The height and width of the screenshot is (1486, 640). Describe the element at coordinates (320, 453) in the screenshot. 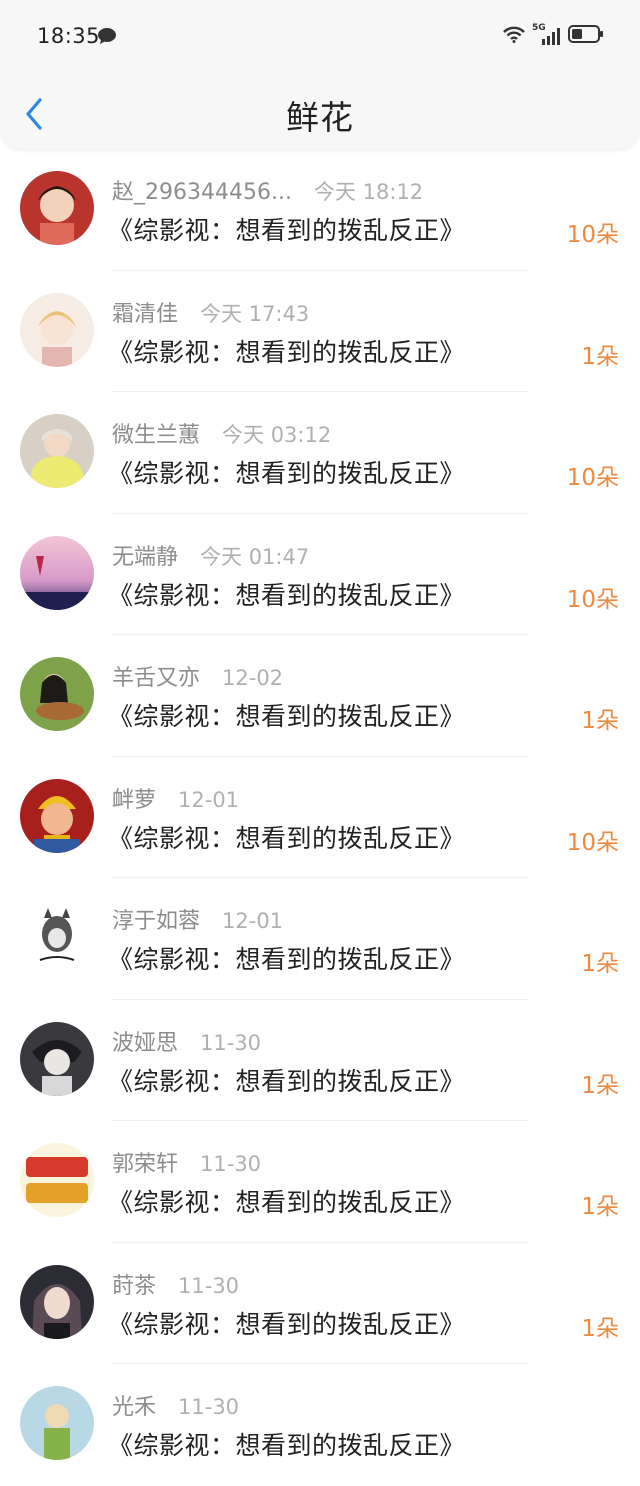

I see `list-item: 微生兰蕙 今天 03:12 《综影视：想看到的拨乱反正》 10朵` at that location.